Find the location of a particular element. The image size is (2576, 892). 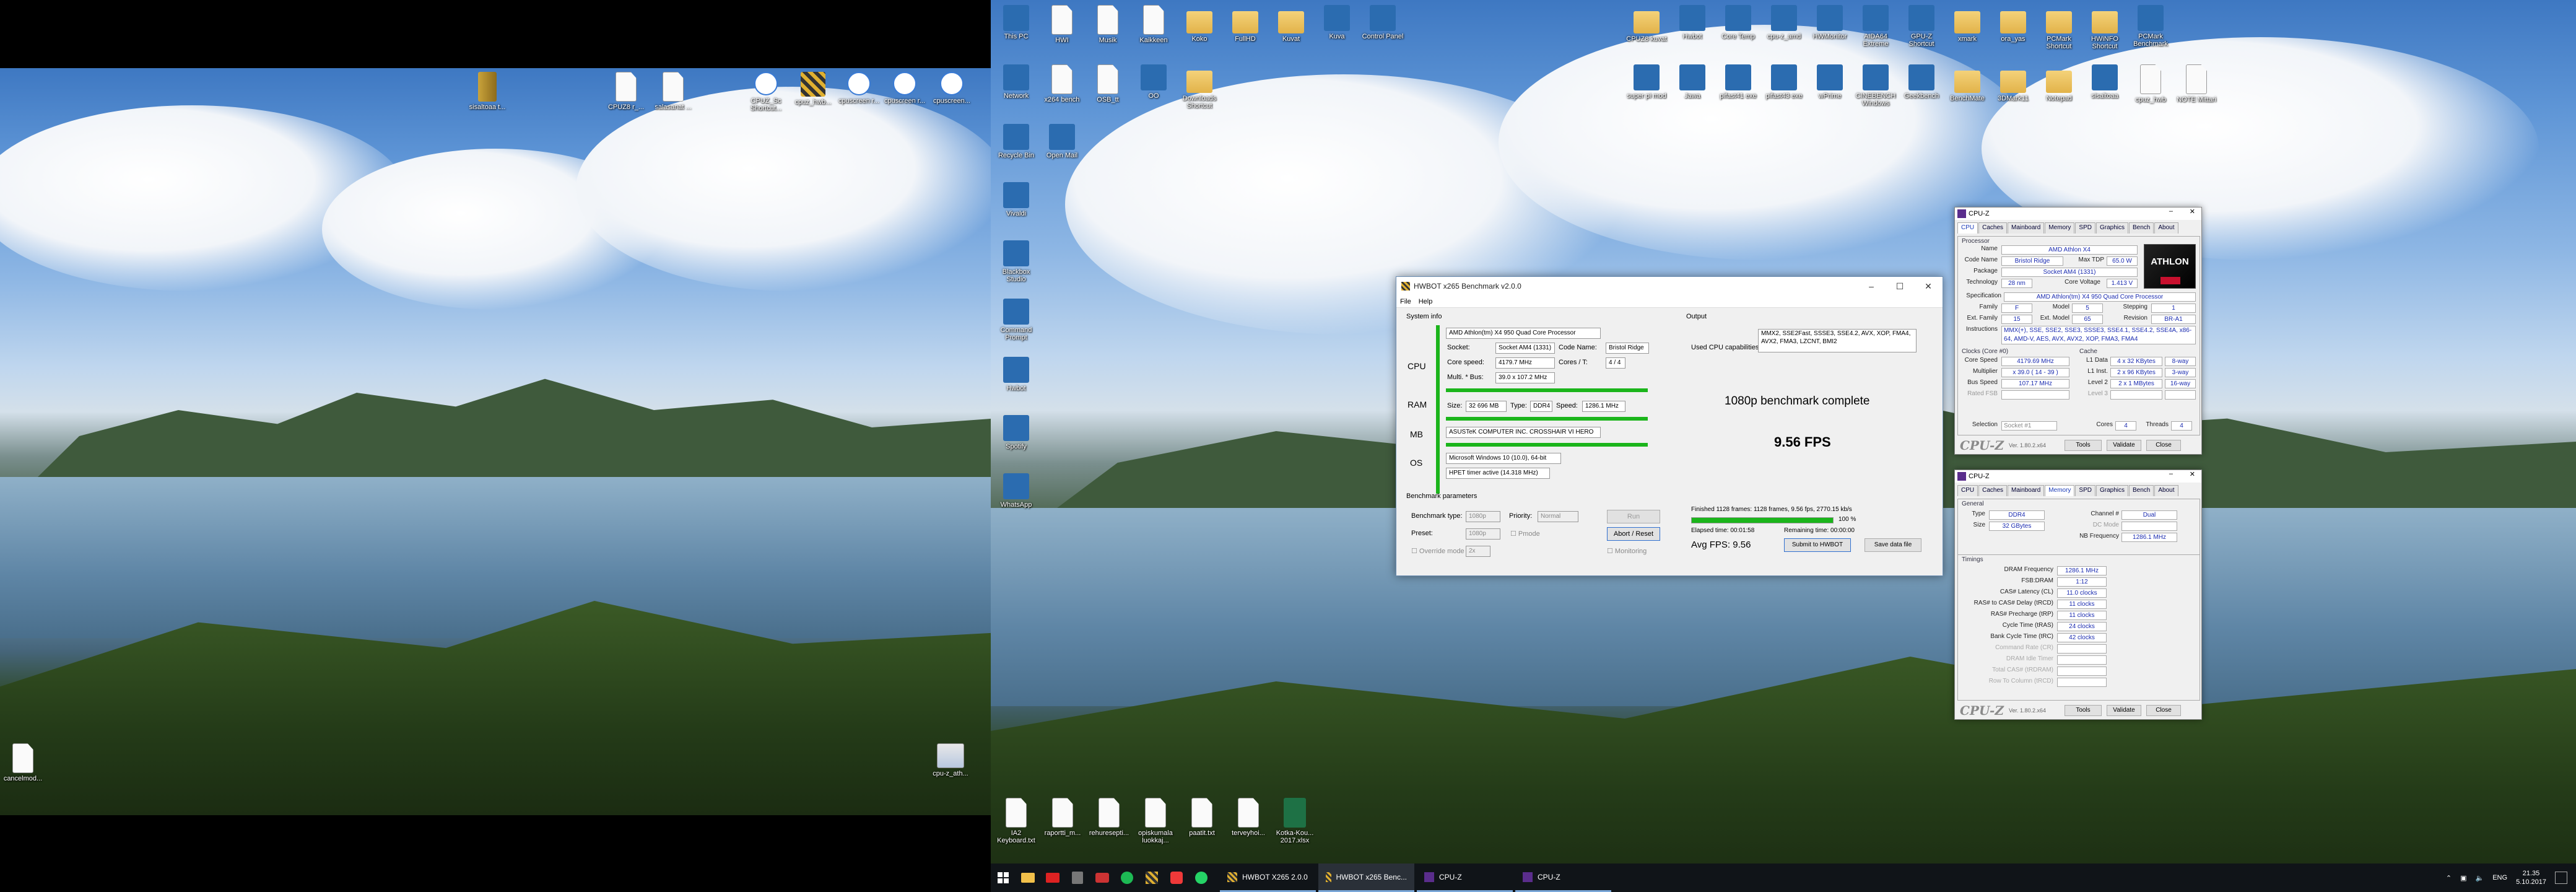

start-button is located at coordinates (1003, 878).